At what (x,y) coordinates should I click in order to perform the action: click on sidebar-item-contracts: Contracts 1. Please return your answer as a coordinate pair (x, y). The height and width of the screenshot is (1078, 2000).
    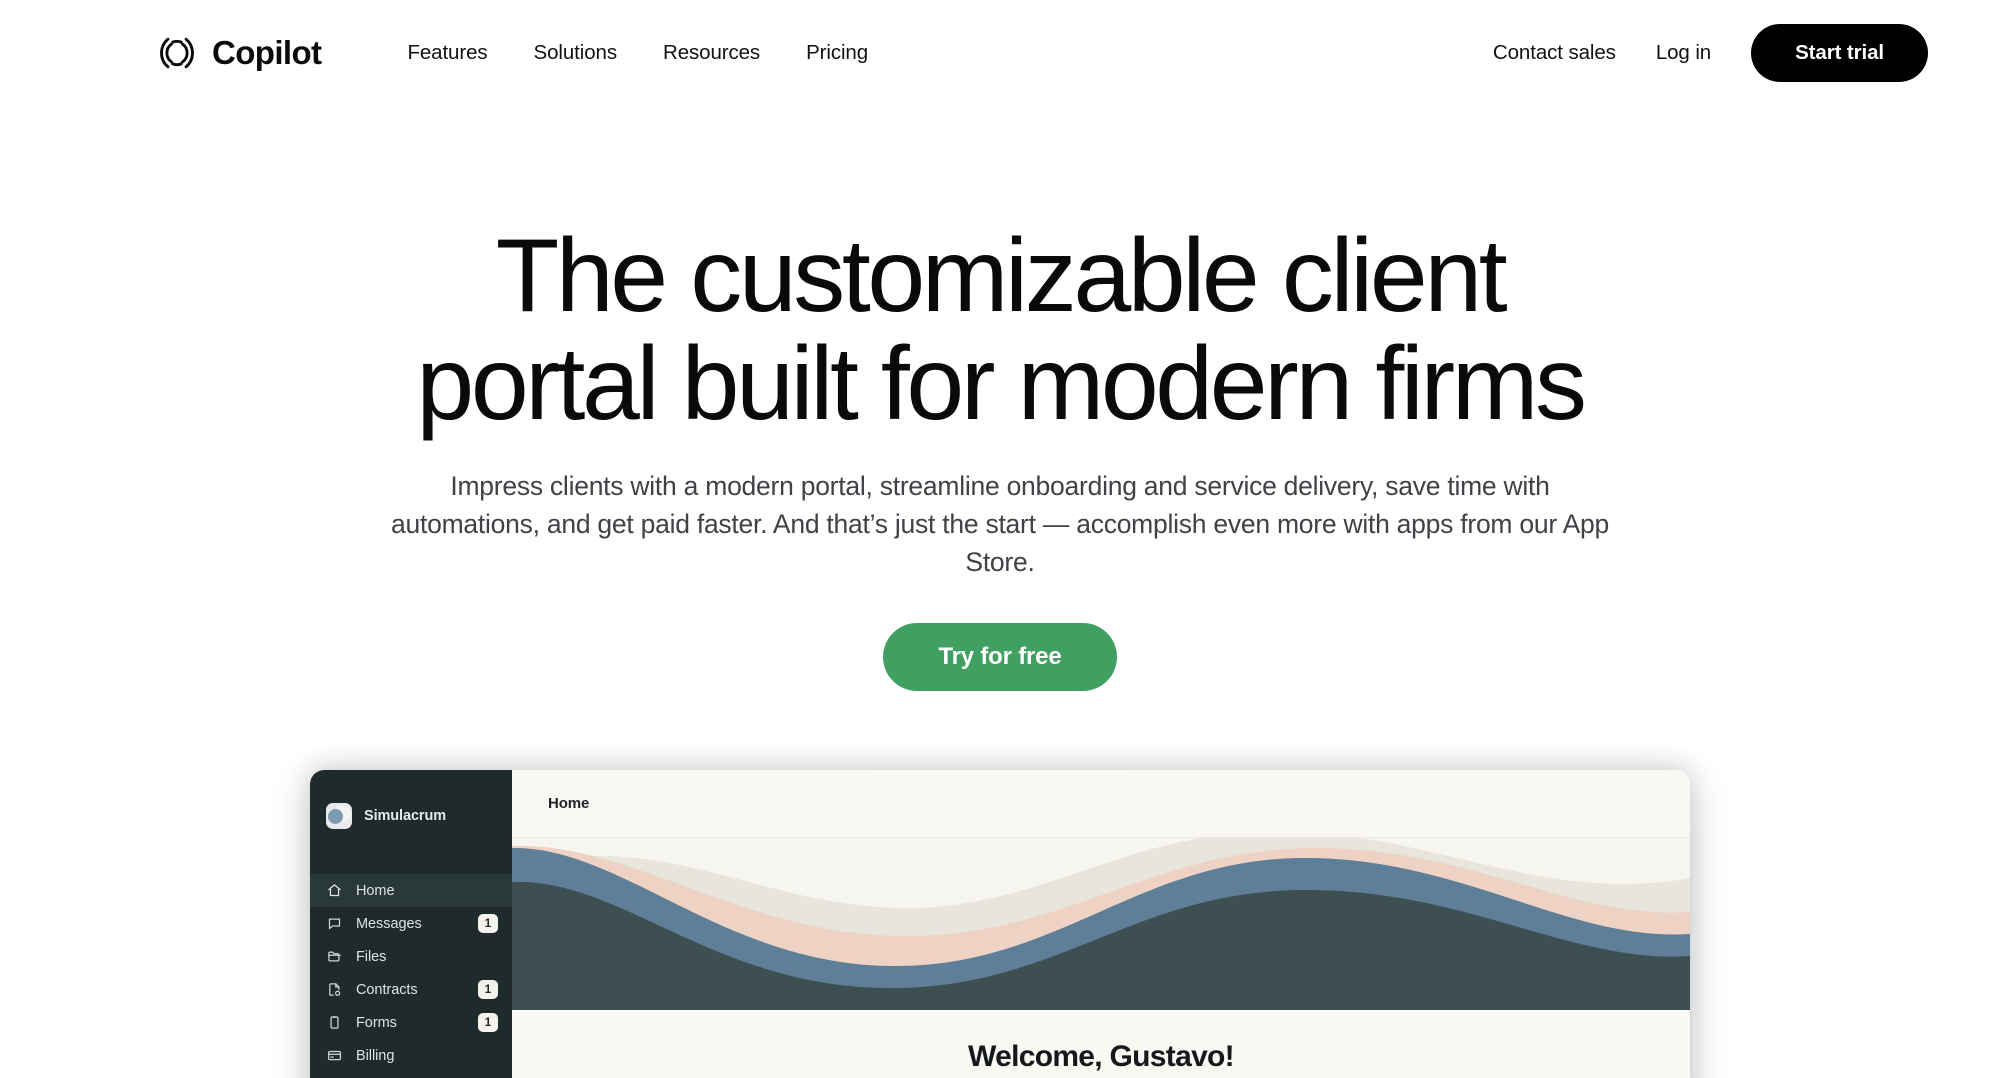
    Looking at the image, I should click on (411, 989).